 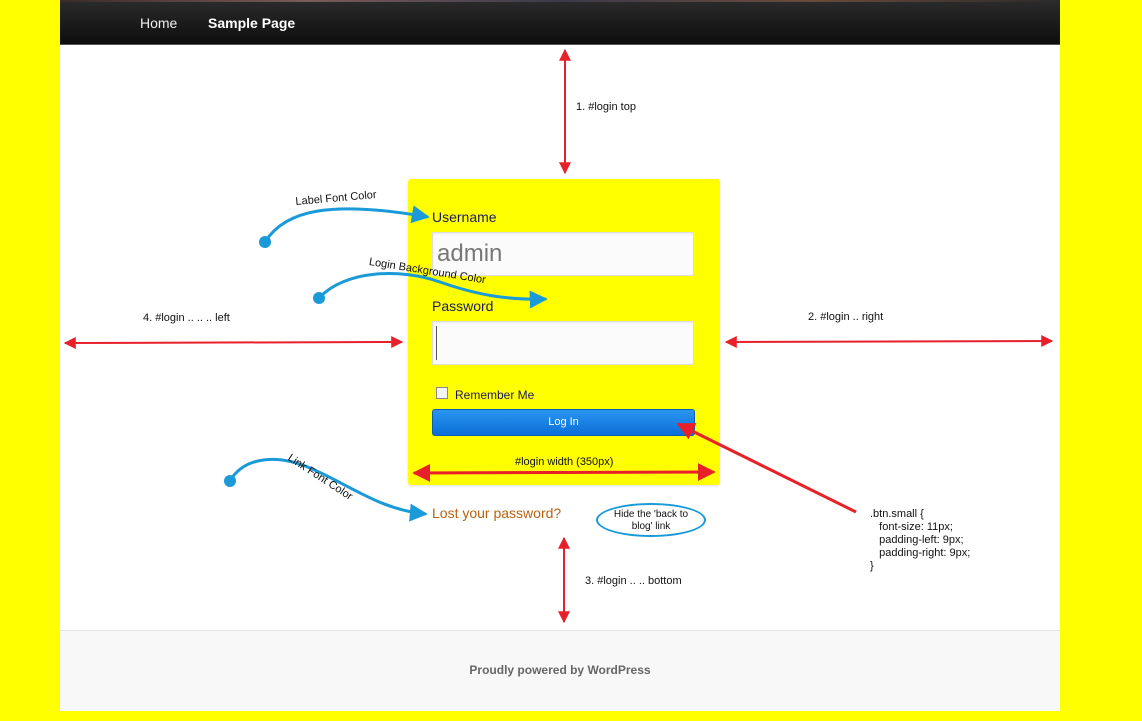 What do you see at coordinates (766, 468) in the screenshot?
I see `button-pointer-arrow` at bounding box center [766, 468].